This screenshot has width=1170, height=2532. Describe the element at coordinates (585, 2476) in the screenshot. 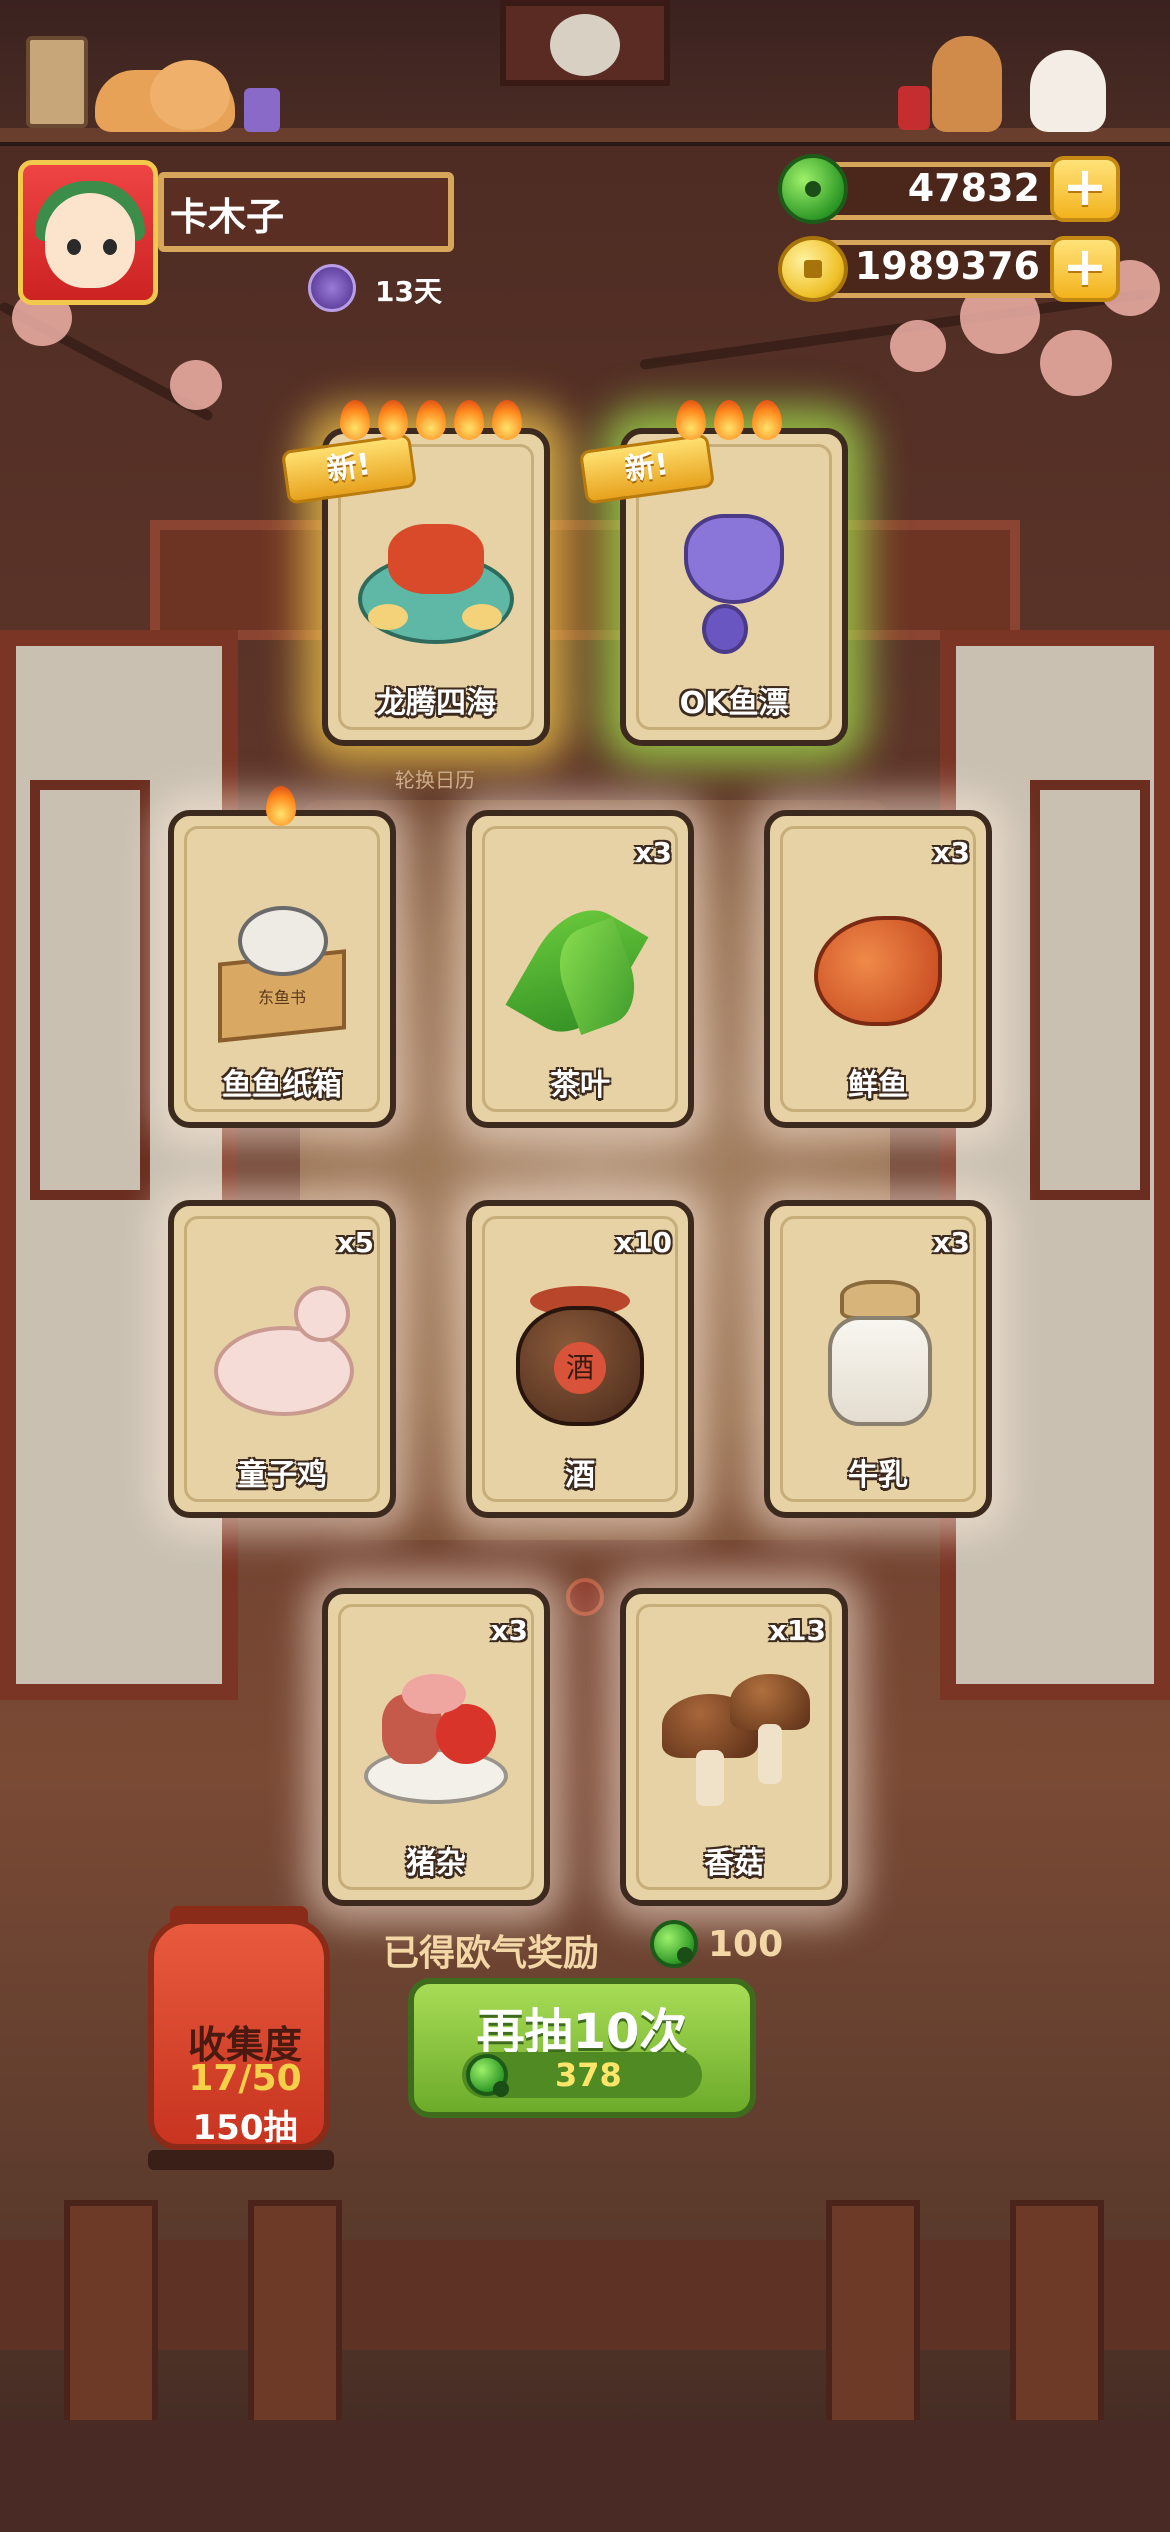

I see `floor` at that location.